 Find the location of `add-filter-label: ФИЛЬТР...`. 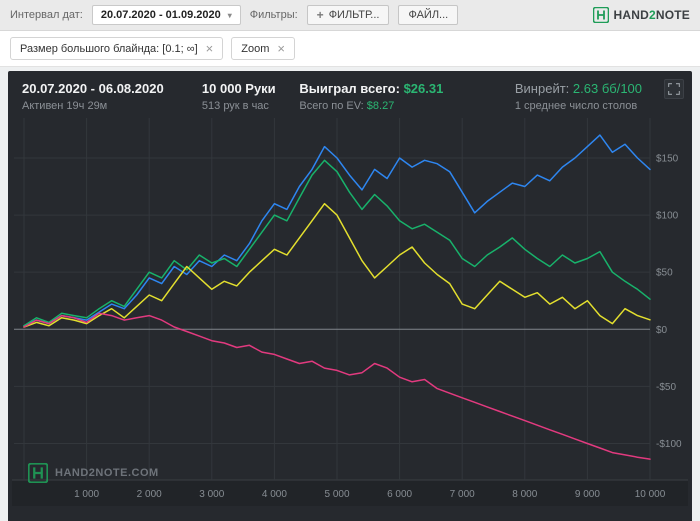

add-filter-label: ФИЛЬТР... is located at coordinates (354, 15).